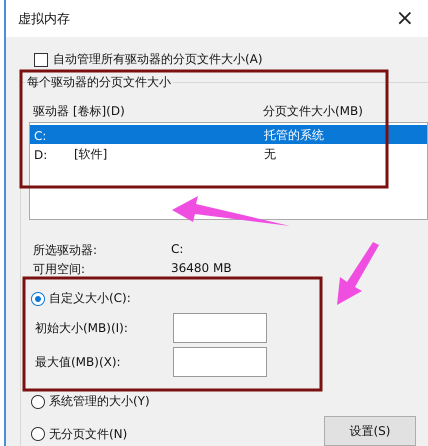  I want to click on window-title: 虚拟内存, so click(44, 19).